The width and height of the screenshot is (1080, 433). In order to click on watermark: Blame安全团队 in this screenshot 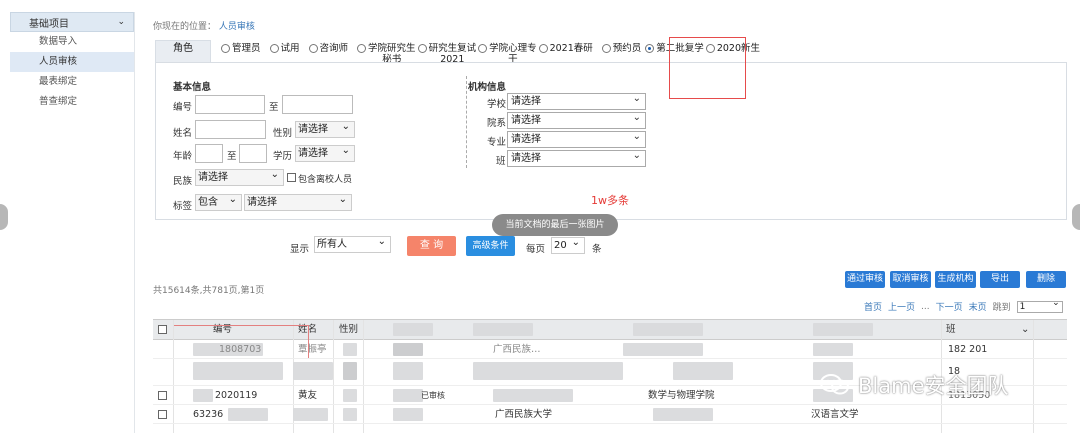, I will do `click(914, 385)`.